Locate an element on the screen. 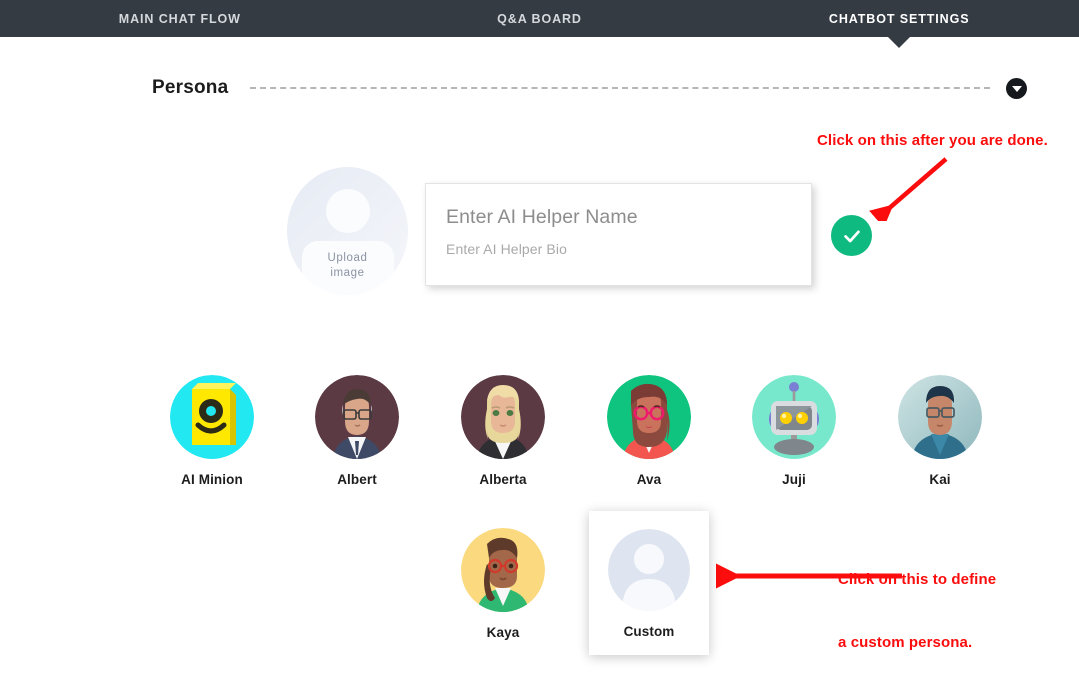  tab-label: Q&A BOARD is located at coordinates (539, 18).